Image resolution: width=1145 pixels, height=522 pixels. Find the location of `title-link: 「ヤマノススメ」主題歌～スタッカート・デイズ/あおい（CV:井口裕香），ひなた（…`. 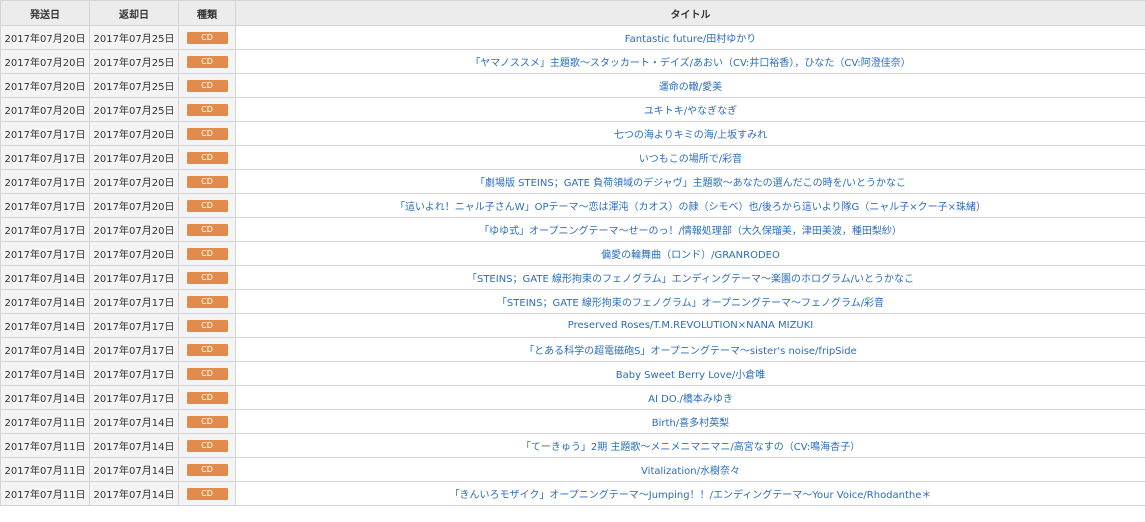

title-link: 「ヤマノススメ」主題歌～スタッカート・デイズ/あおい（CV:井口裕香），ひなた（… is located at coordinates (690, 63).